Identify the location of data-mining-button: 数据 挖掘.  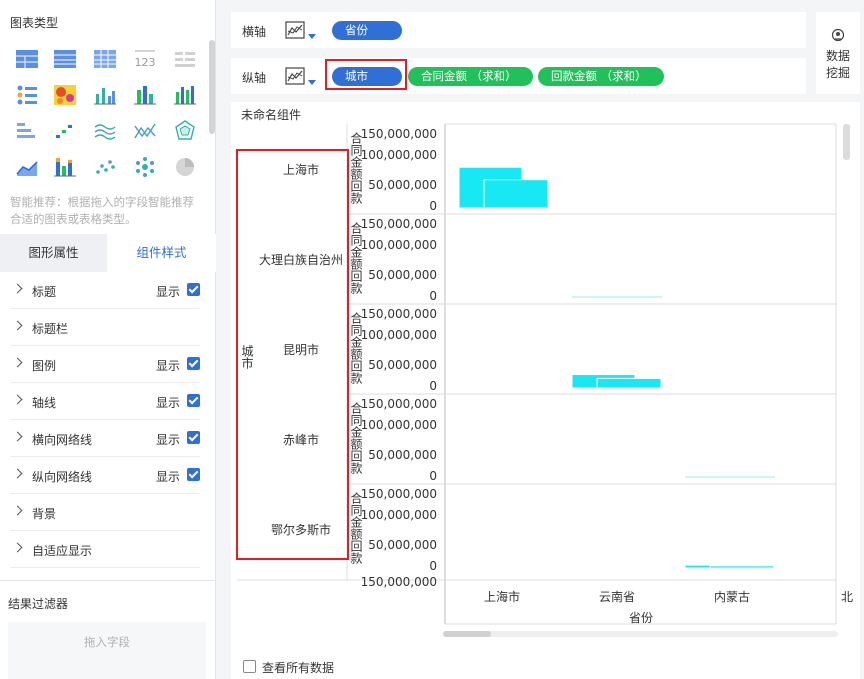
(838, 53).